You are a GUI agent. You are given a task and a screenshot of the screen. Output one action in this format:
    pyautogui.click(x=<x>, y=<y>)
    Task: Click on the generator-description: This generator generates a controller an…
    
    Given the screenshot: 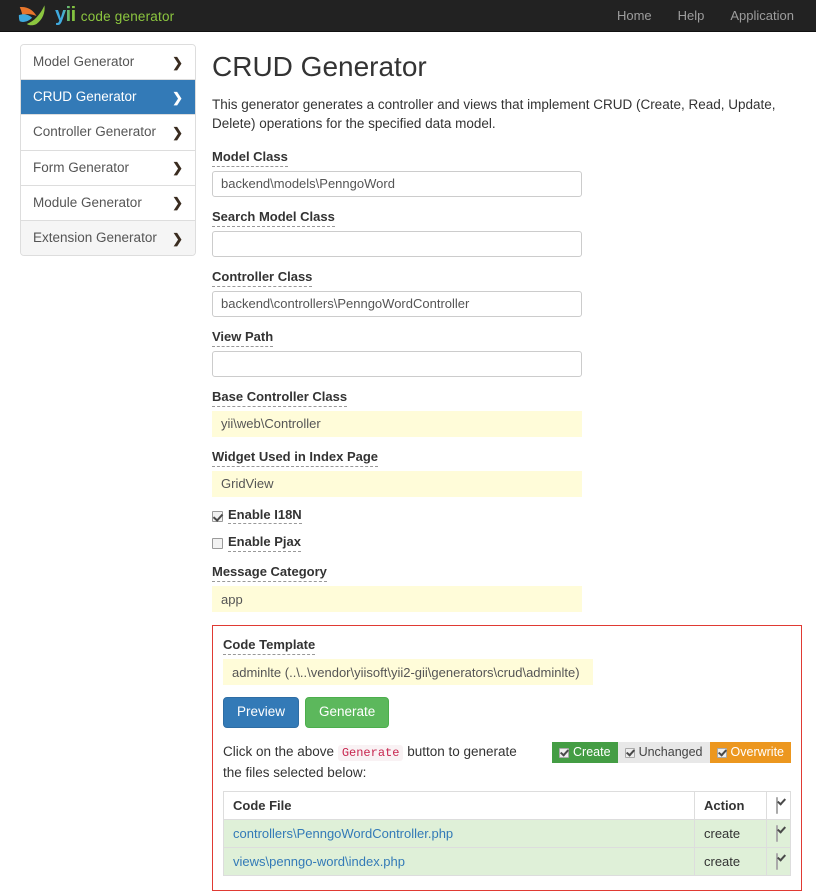 What is the action you would take?
    pyautogui.click(x=494, y=114)
    